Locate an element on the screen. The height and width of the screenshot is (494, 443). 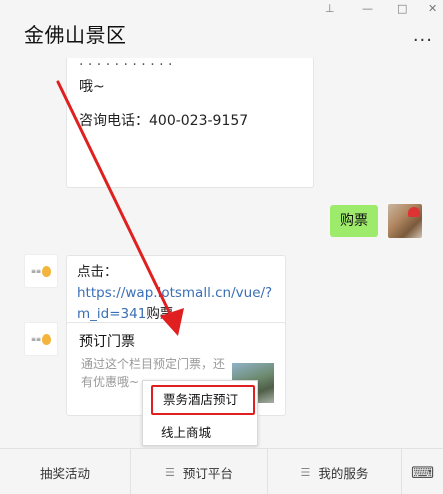
pin-icon: ⊥ is located at coordinates (330, 8).